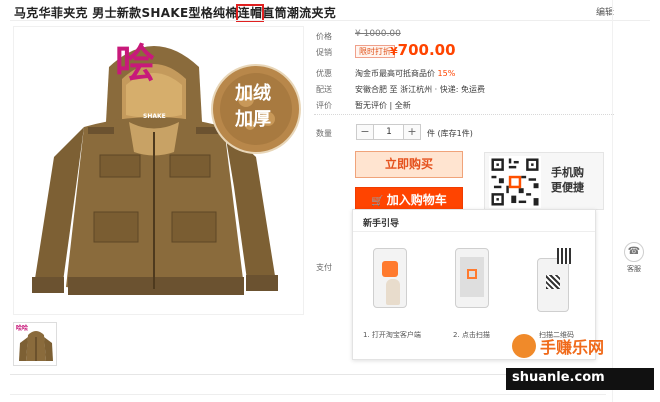 The height and width of the screenshot is (402, 660). Describe the element at coordinates (464, 114) in the screenshot. I see `info-divider` at that location.